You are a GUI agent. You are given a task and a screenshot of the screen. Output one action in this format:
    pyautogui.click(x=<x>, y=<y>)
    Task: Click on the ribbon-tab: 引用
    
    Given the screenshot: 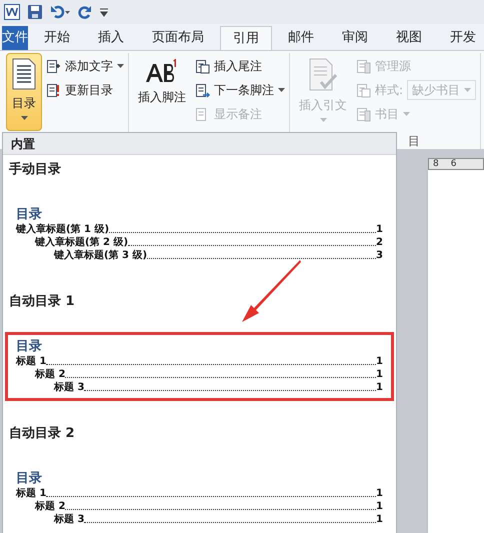 What is the action you would take?
    pyautogui.click(x=246, y=38)
    